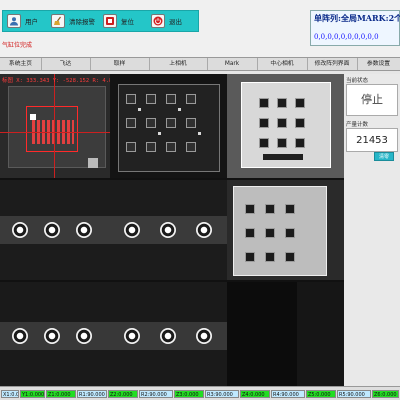  What do you see at coordinates (355, 28) in the screenshot?
I see `mark-info-panel: 单阵列:全局MARK:2个 0,0,0,0,0,0,0,0,0,0` at bounding box center [355, 28].